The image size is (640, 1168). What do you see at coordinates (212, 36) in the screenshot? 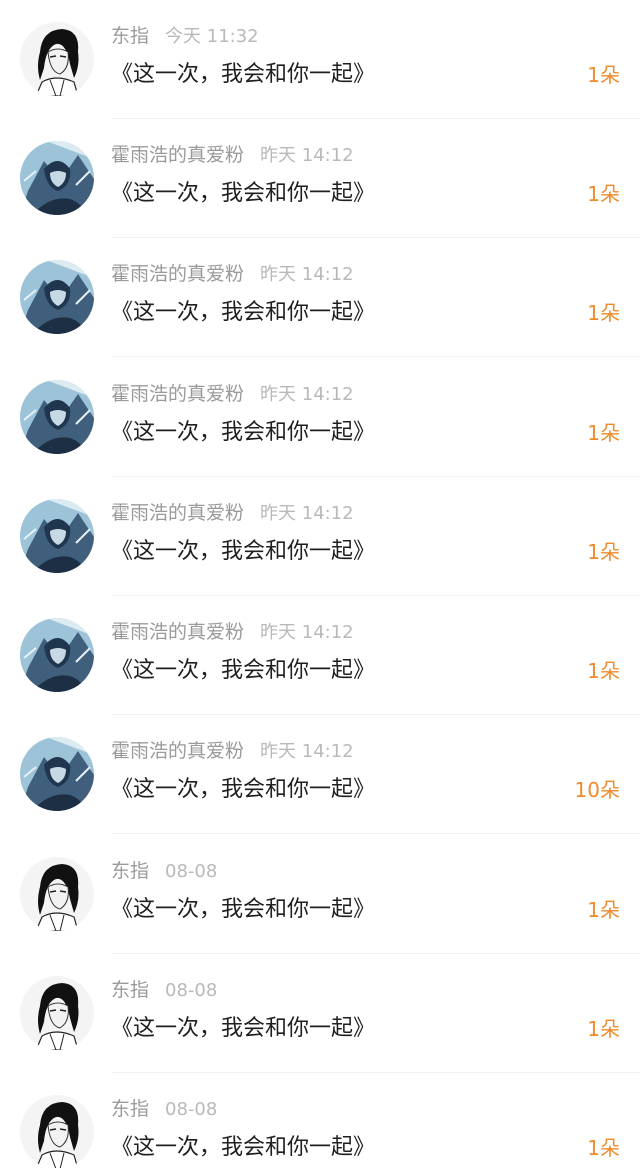
I see `timestamp: 今天 11:32` at bounding box center [212, 36].